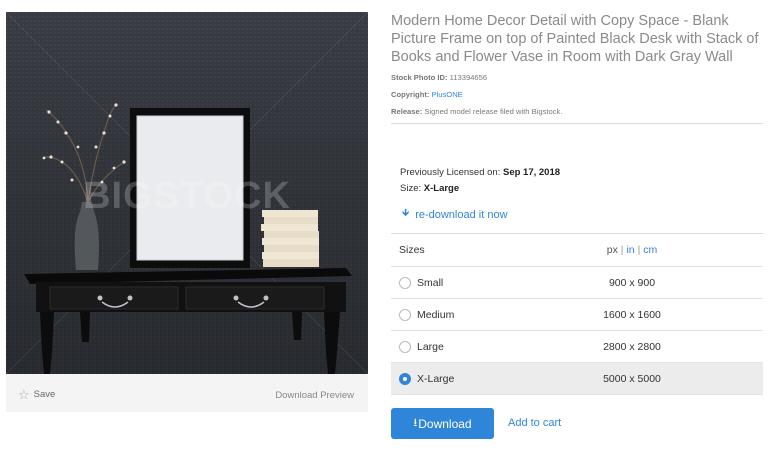  Describe the element at coordinates (407, 111) in the screenshot. I see `release-label: Release:` at that location.